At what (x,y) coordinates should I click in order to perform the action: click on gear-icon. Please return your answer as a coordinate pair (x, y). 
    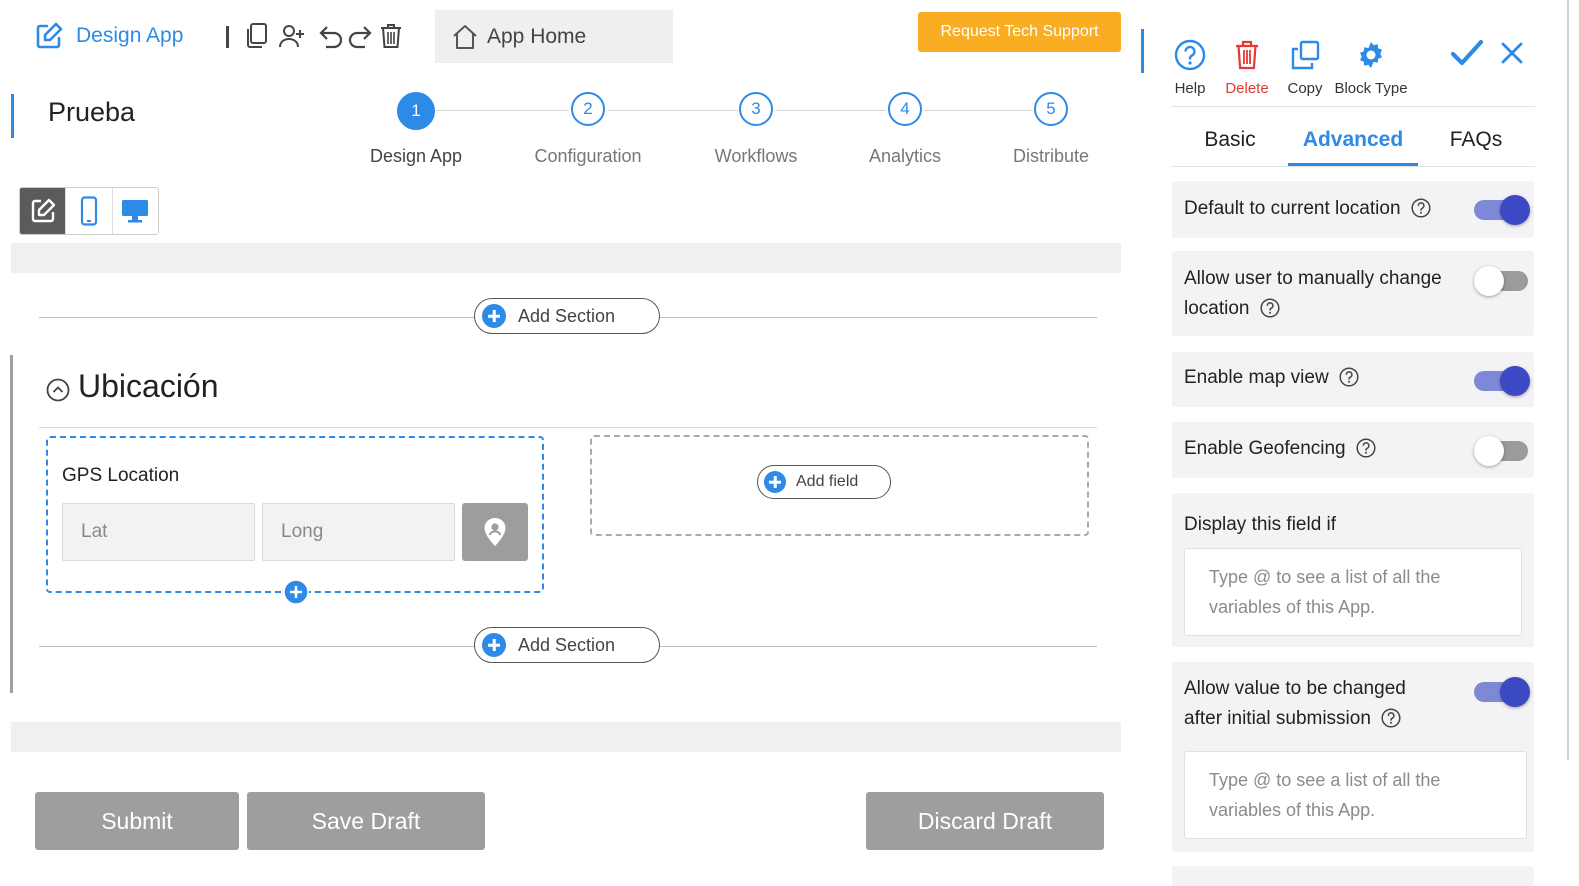
    Looking at the image, I should click on (1371, 55).